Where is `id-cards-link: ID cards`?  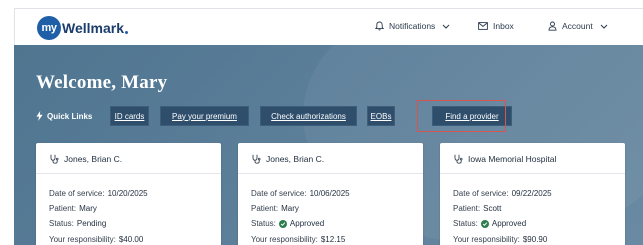 id-cards-link: ID cards is located at coordinates (129, 116).